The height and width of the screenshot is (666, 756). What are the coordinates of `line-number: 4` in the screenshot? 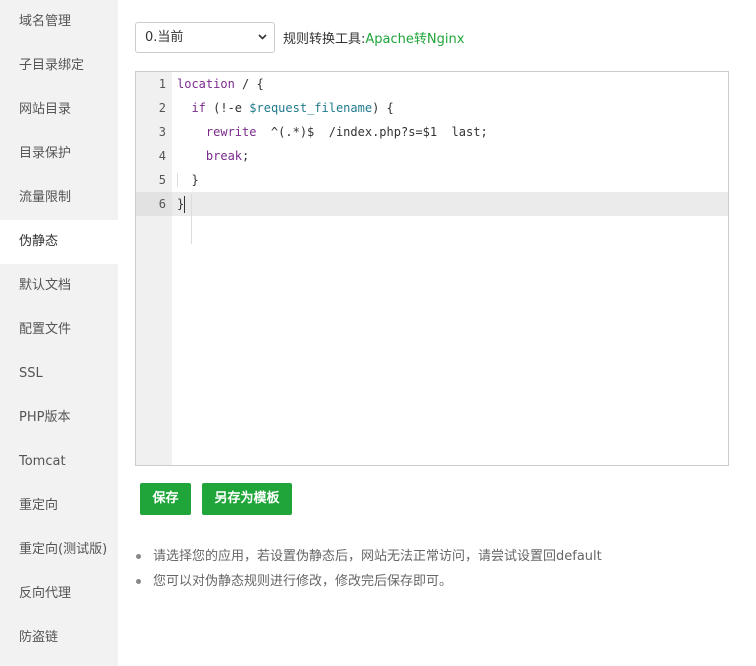 It's located at (162, 156).